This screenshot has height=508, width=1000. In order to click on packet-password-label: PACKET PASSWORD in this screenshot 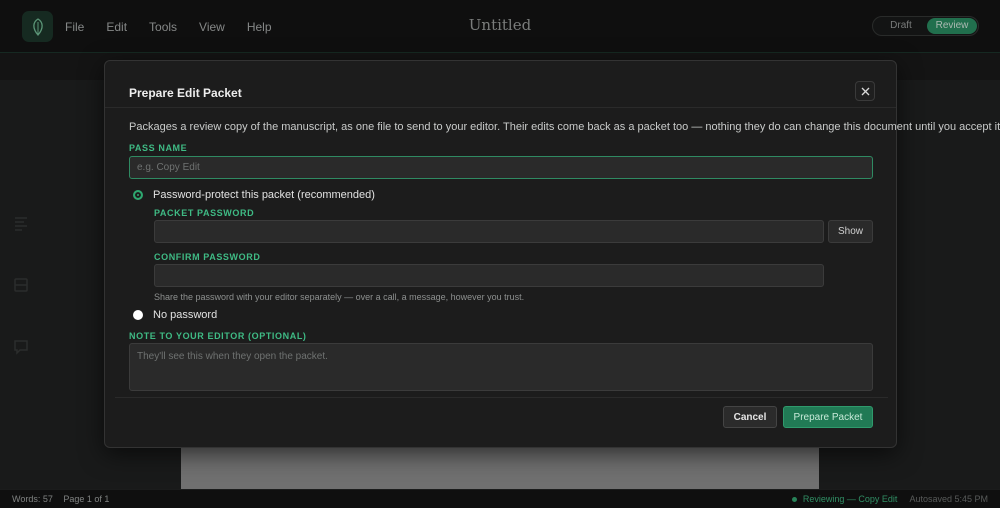, I will do `click(204, 213)`.